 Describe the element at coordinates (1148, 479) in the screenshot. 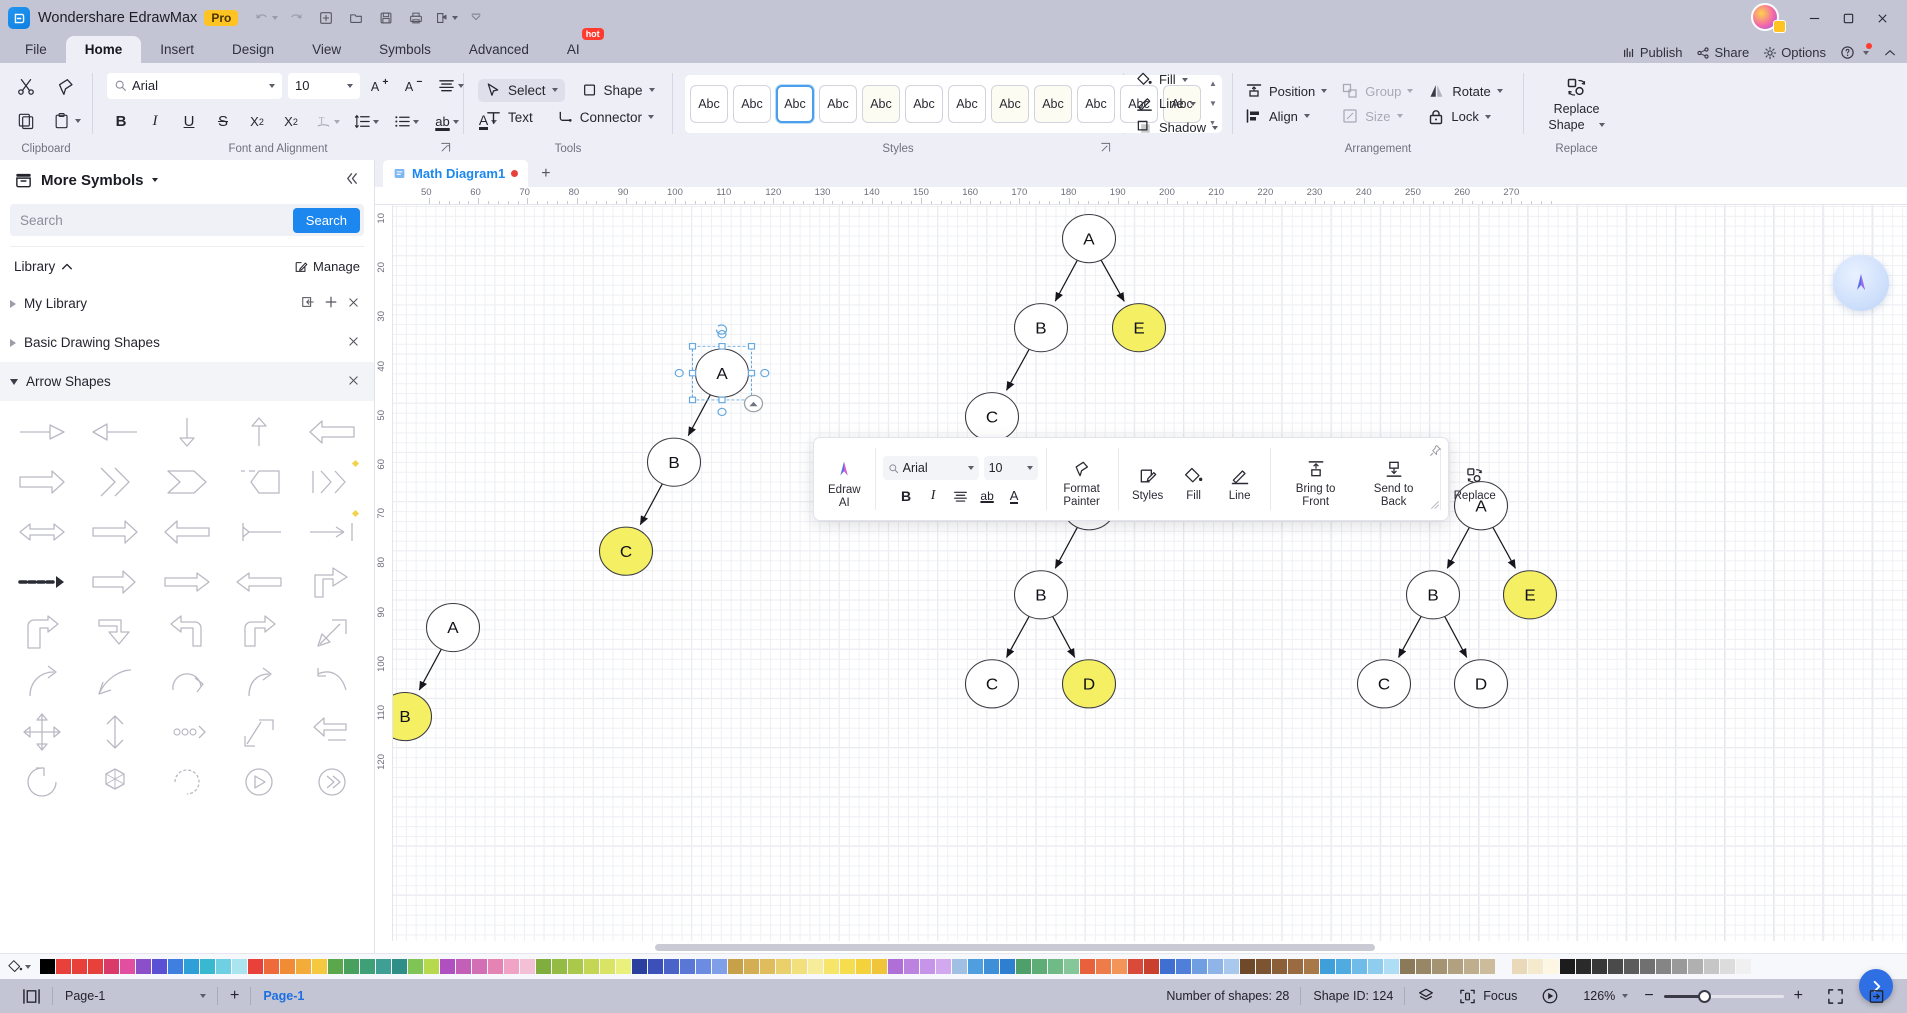

I see `ctx-styles-button: Styles` at that location.